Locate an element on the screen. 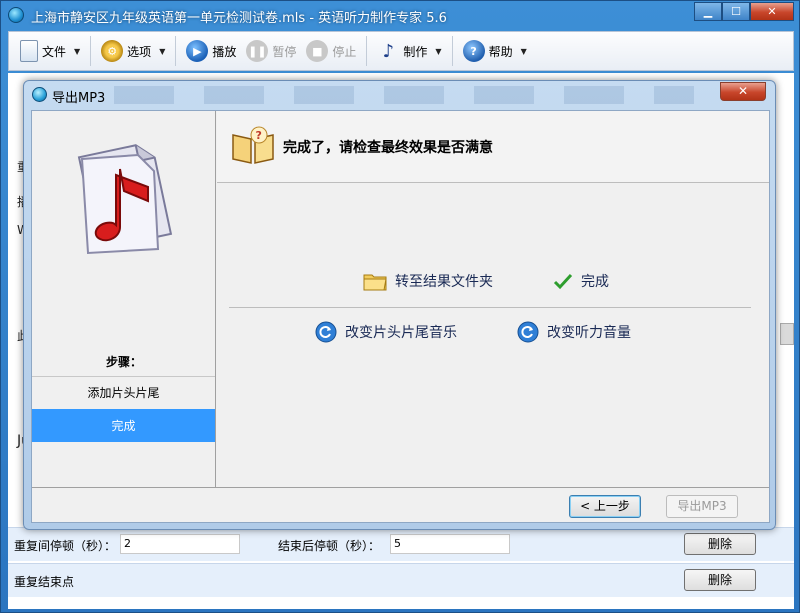 The width and height of the screenshot is (800, 613). translucent-toolbar-ghost is located at coordinates (404, 95).